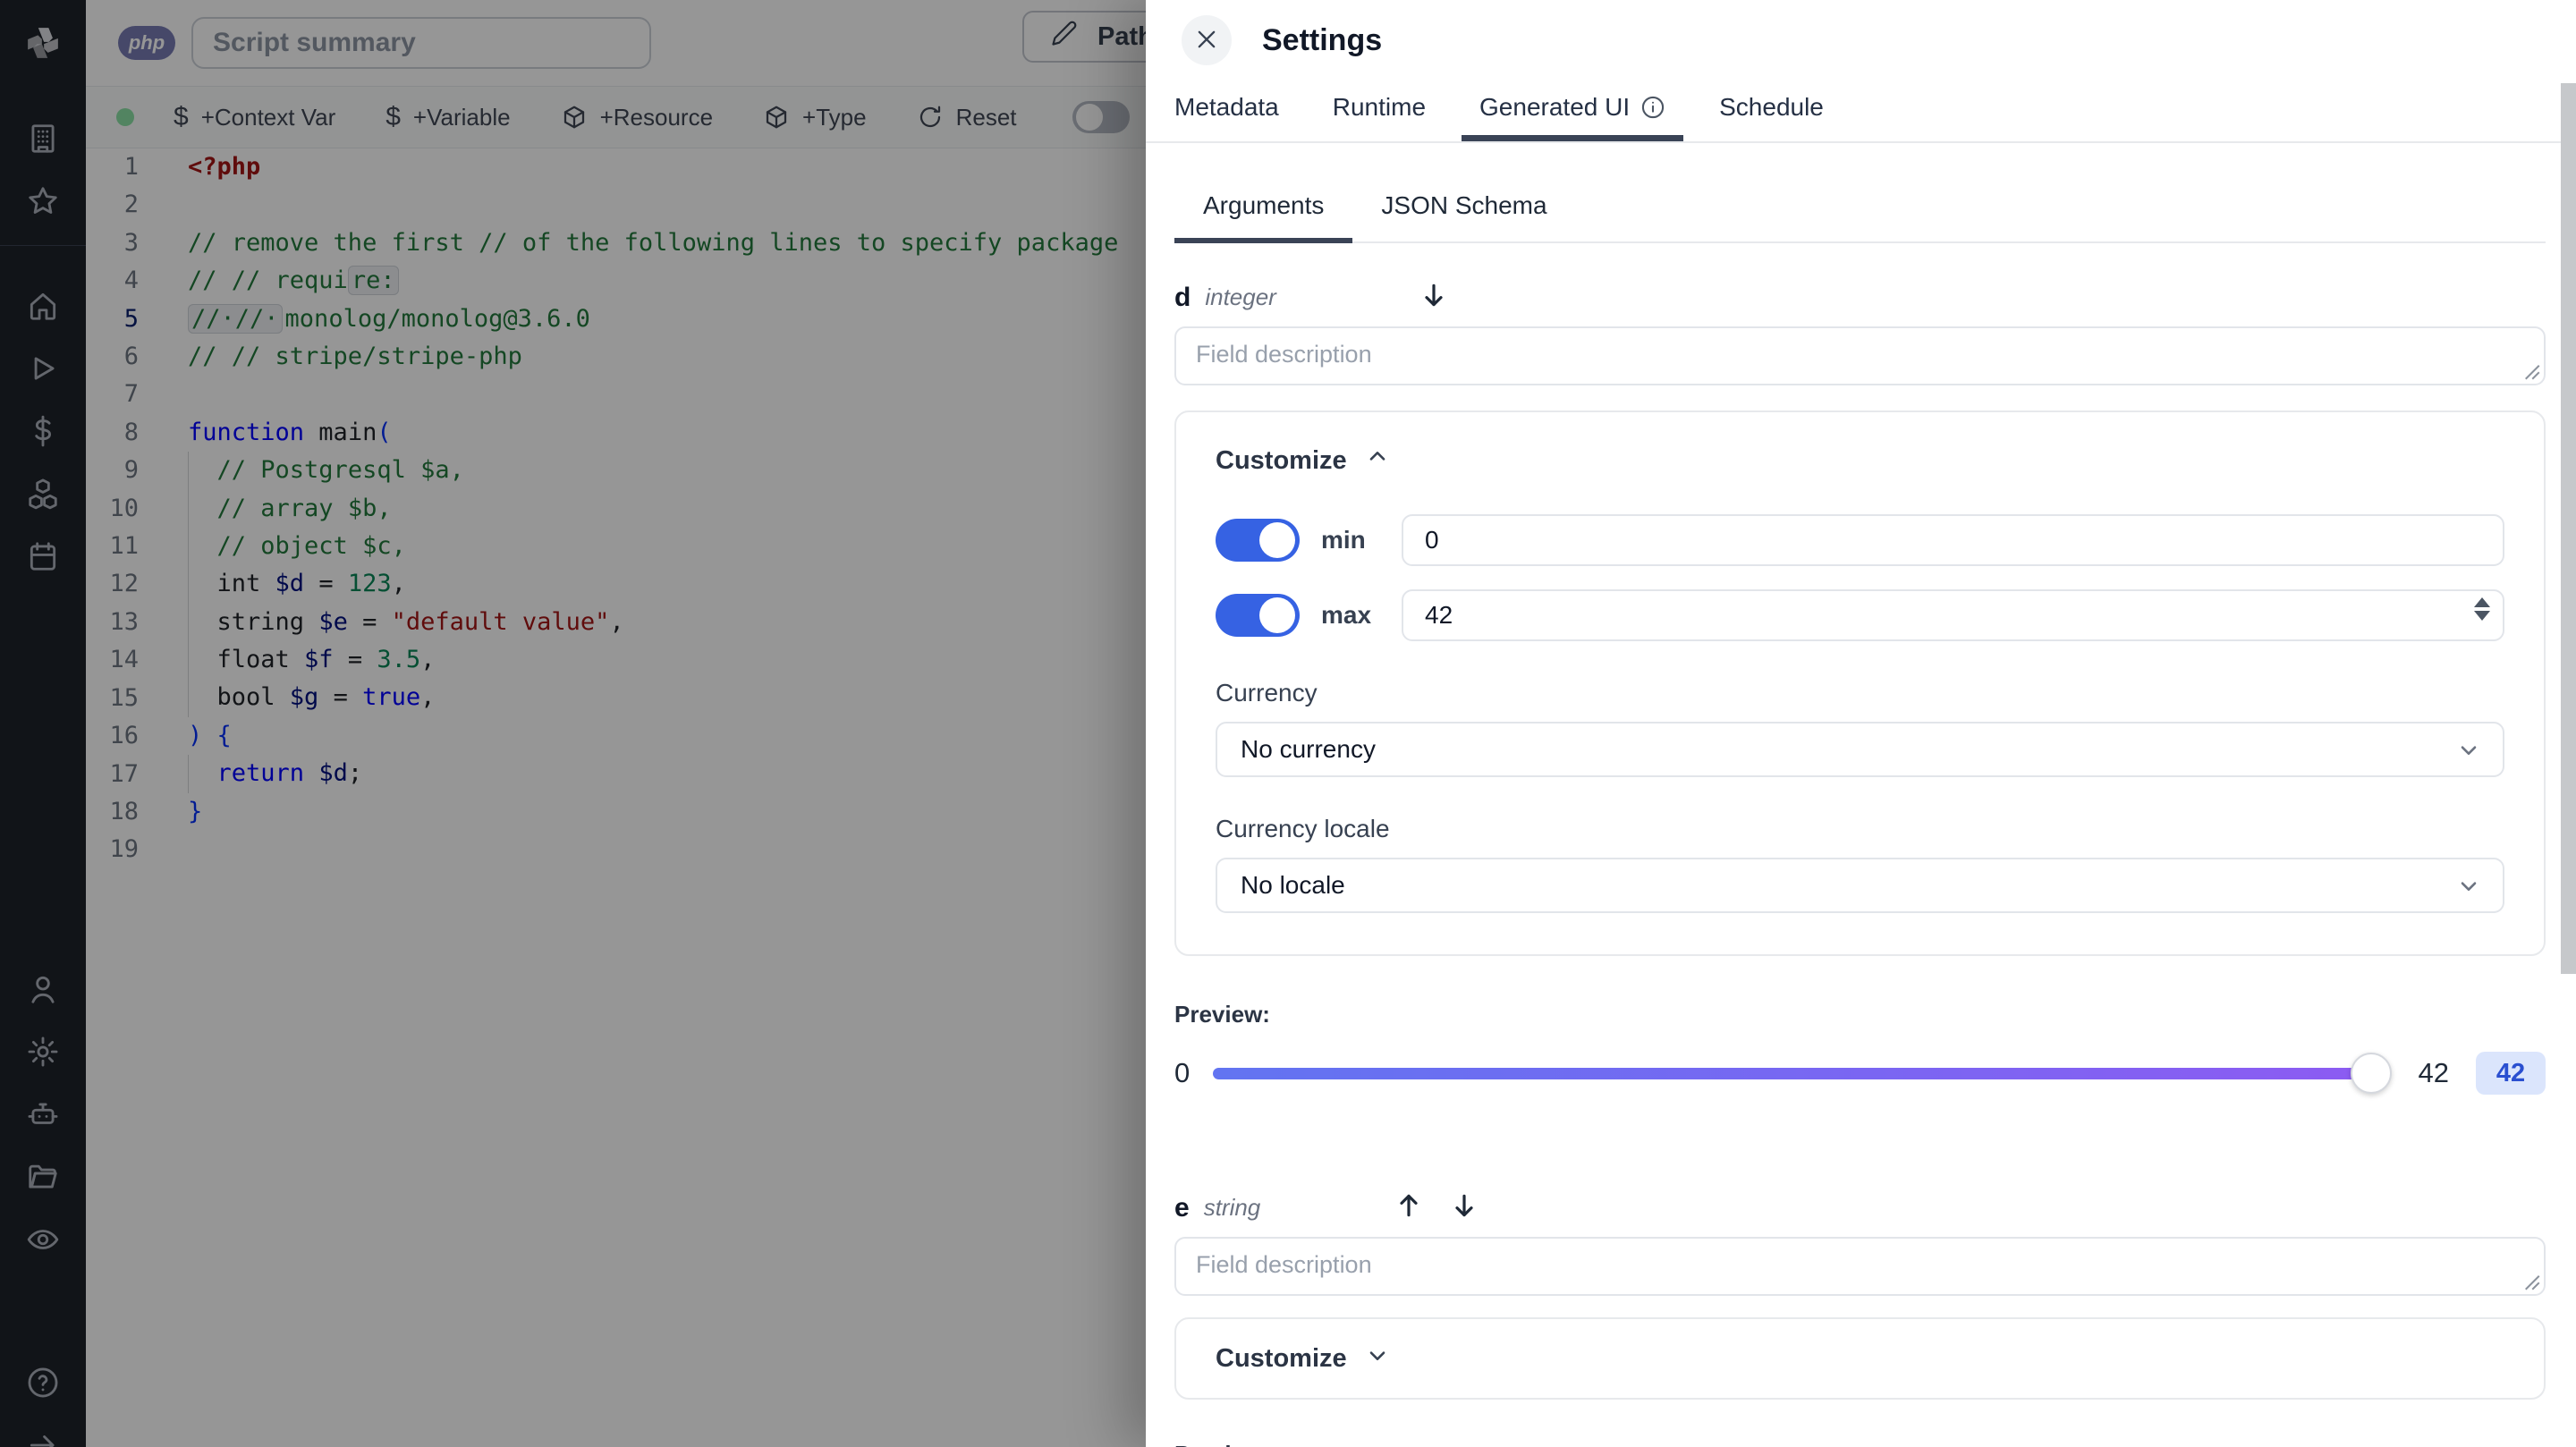 This screenshot has width=2576, height=1447. I want to click on number-stepper-icon, so click(2482, 609).